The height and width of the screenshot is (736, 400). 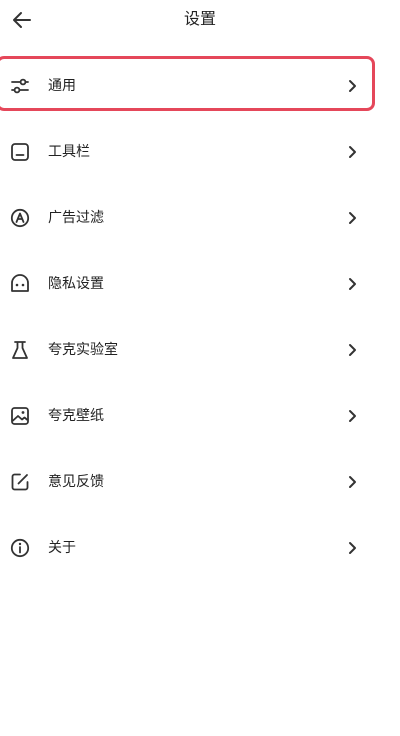 What do you see at coordinates (200, 547) in the screenshot?
I see `menu-item-about: 关于` at bounding box center [200, 547].